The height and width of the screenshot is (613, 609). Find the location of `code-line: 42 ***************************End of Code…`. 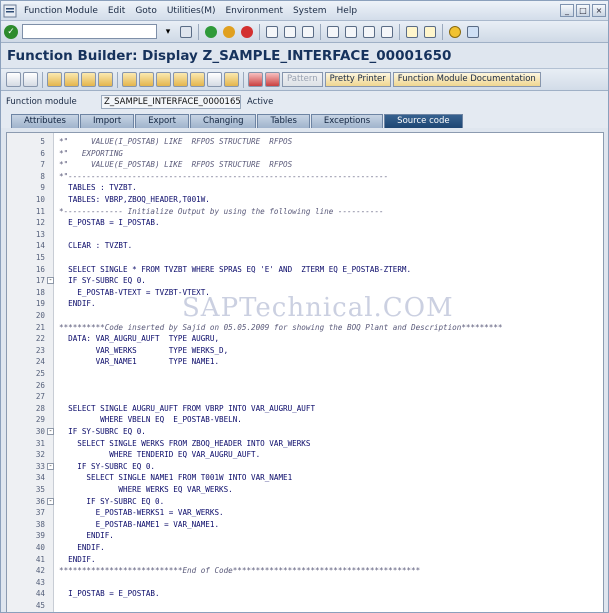

code-line: 42 ***************************End of Code… is located at coordinates (305, 571).